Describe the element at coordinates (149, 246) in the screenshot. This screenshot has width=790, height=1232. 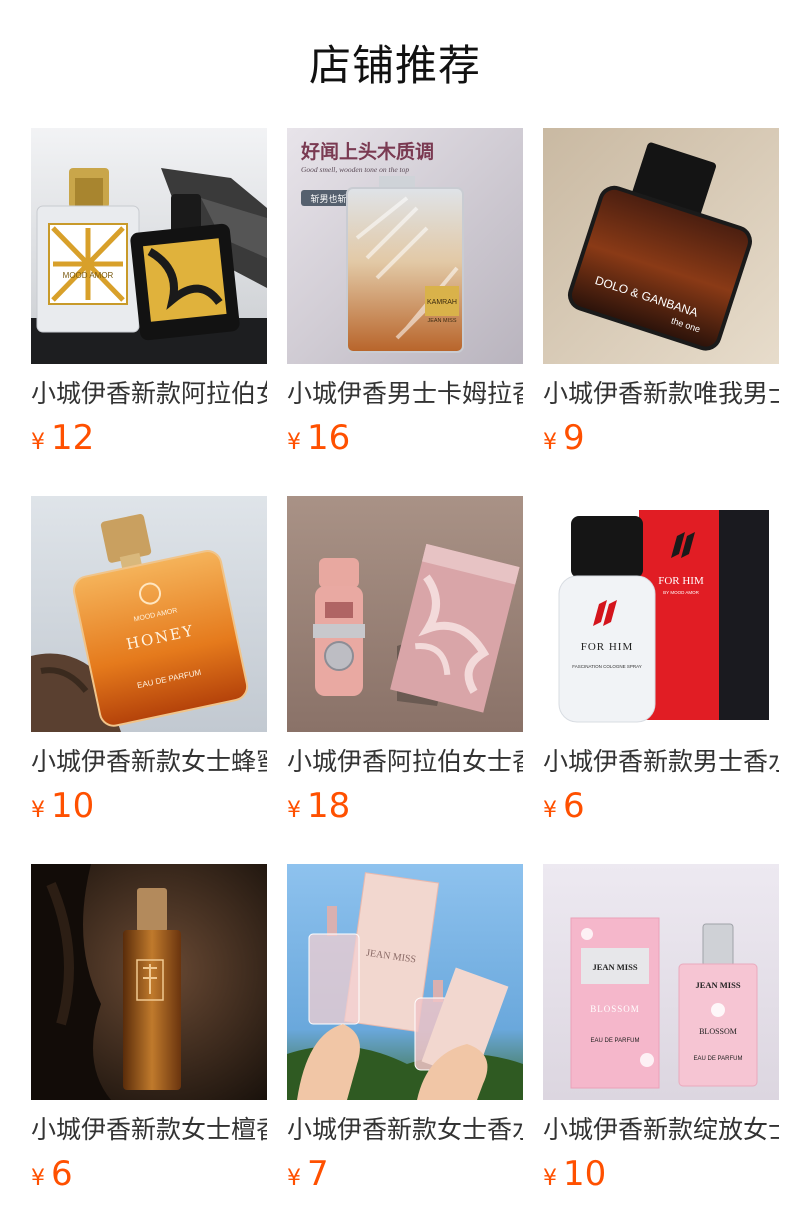
I see `product-image: MOOD AMOR` at that location.